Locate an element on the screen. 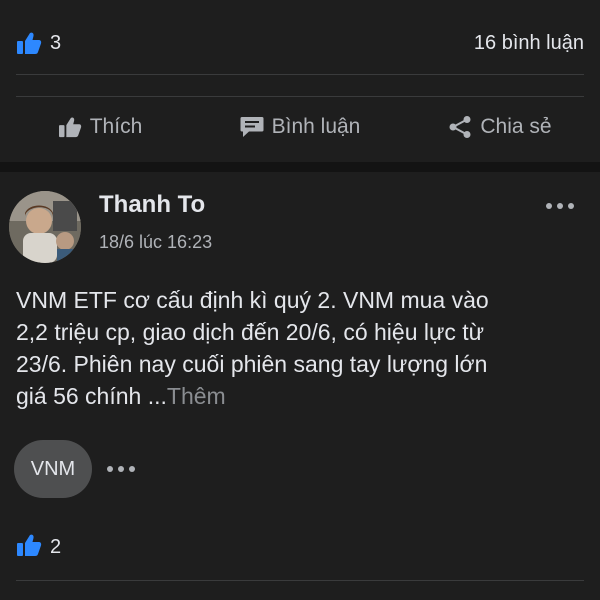 This screenshot has height=600, width=600. like-button-label: Thích is located at coordinates (116, 126).